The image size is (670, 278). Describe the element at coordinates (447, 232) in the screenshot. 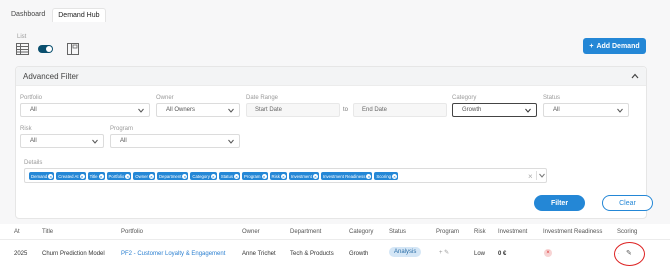

I see `column-header: Program` at that location.